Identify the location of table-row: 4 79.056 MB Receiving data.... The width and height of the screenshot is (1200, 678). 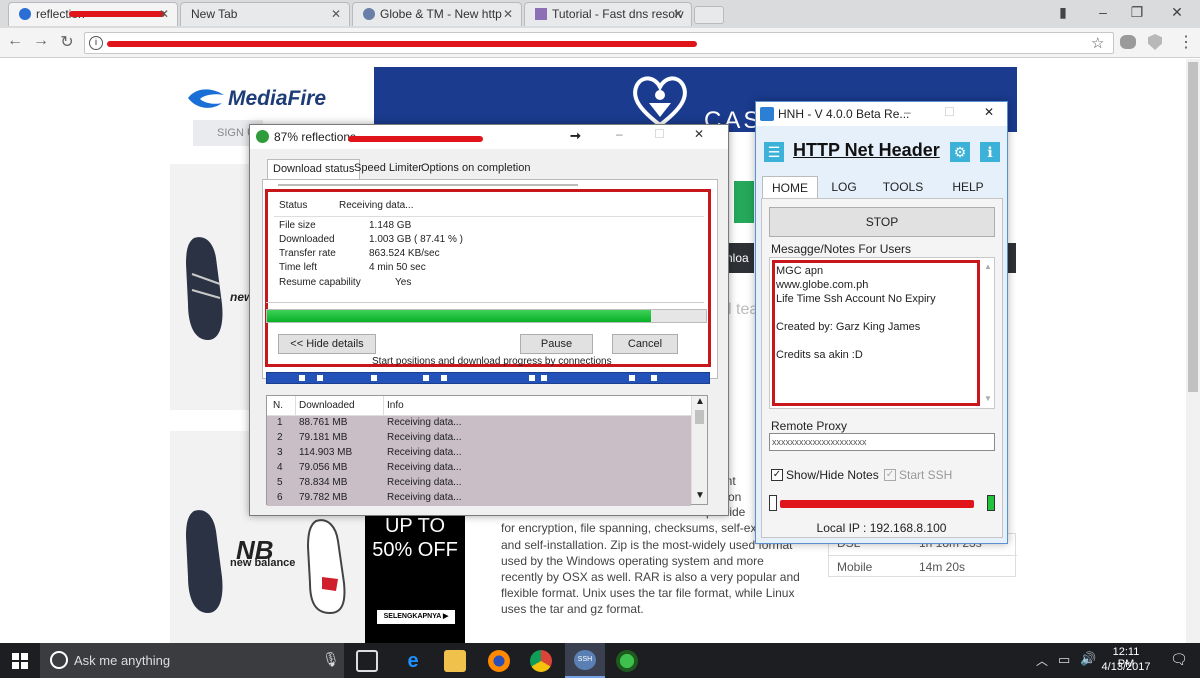
(478, 468).